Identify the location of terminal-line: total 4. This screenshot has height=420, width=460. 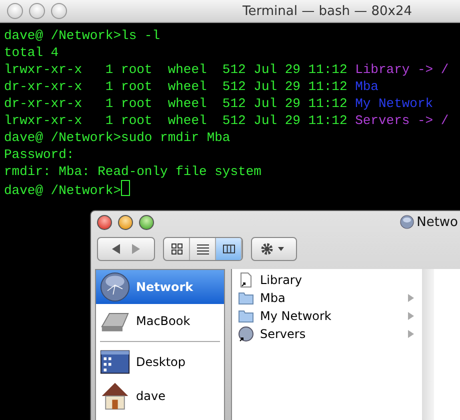
(32, 52).